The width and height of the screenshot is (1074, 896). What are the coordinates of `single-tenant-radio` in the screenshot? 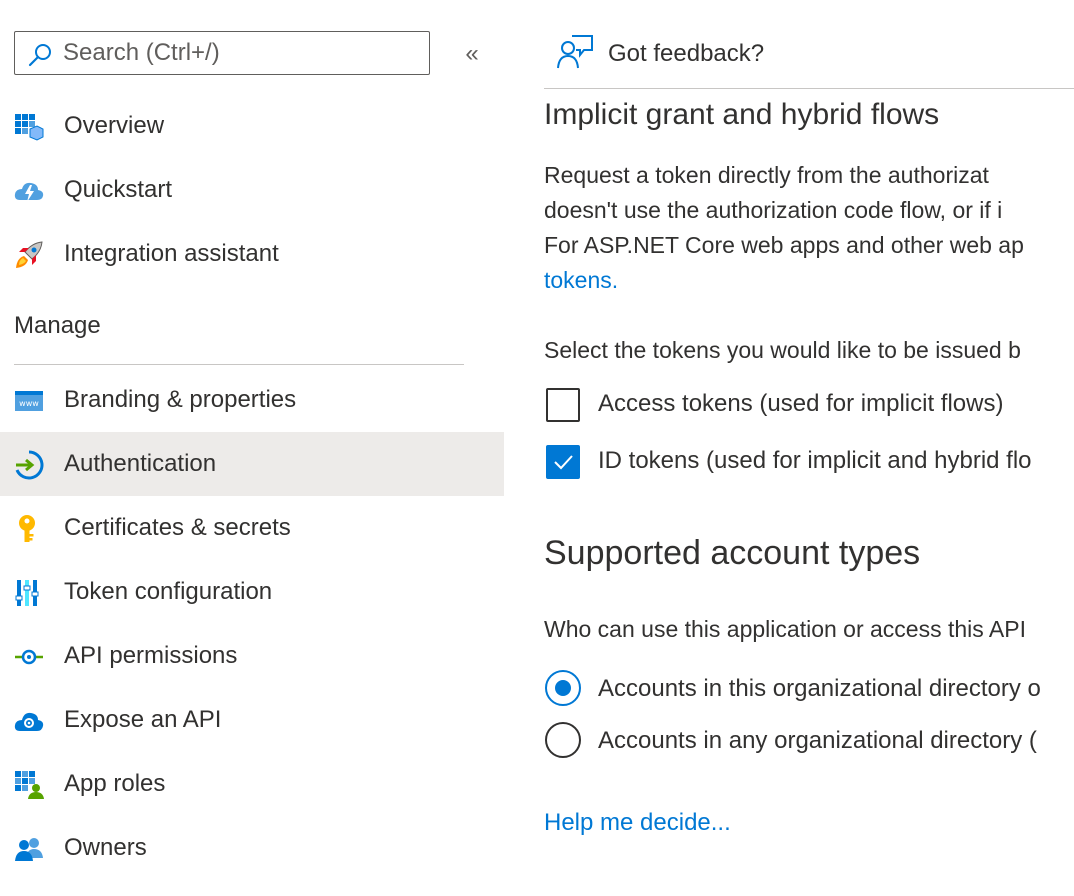 It's located at (563, 688).